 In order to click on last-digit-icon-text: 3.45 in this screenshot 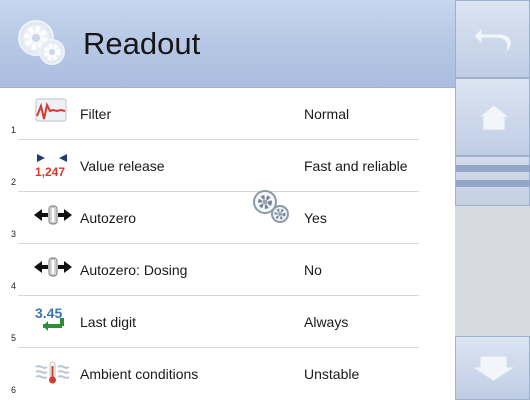, I will do `click(48, 313)`.